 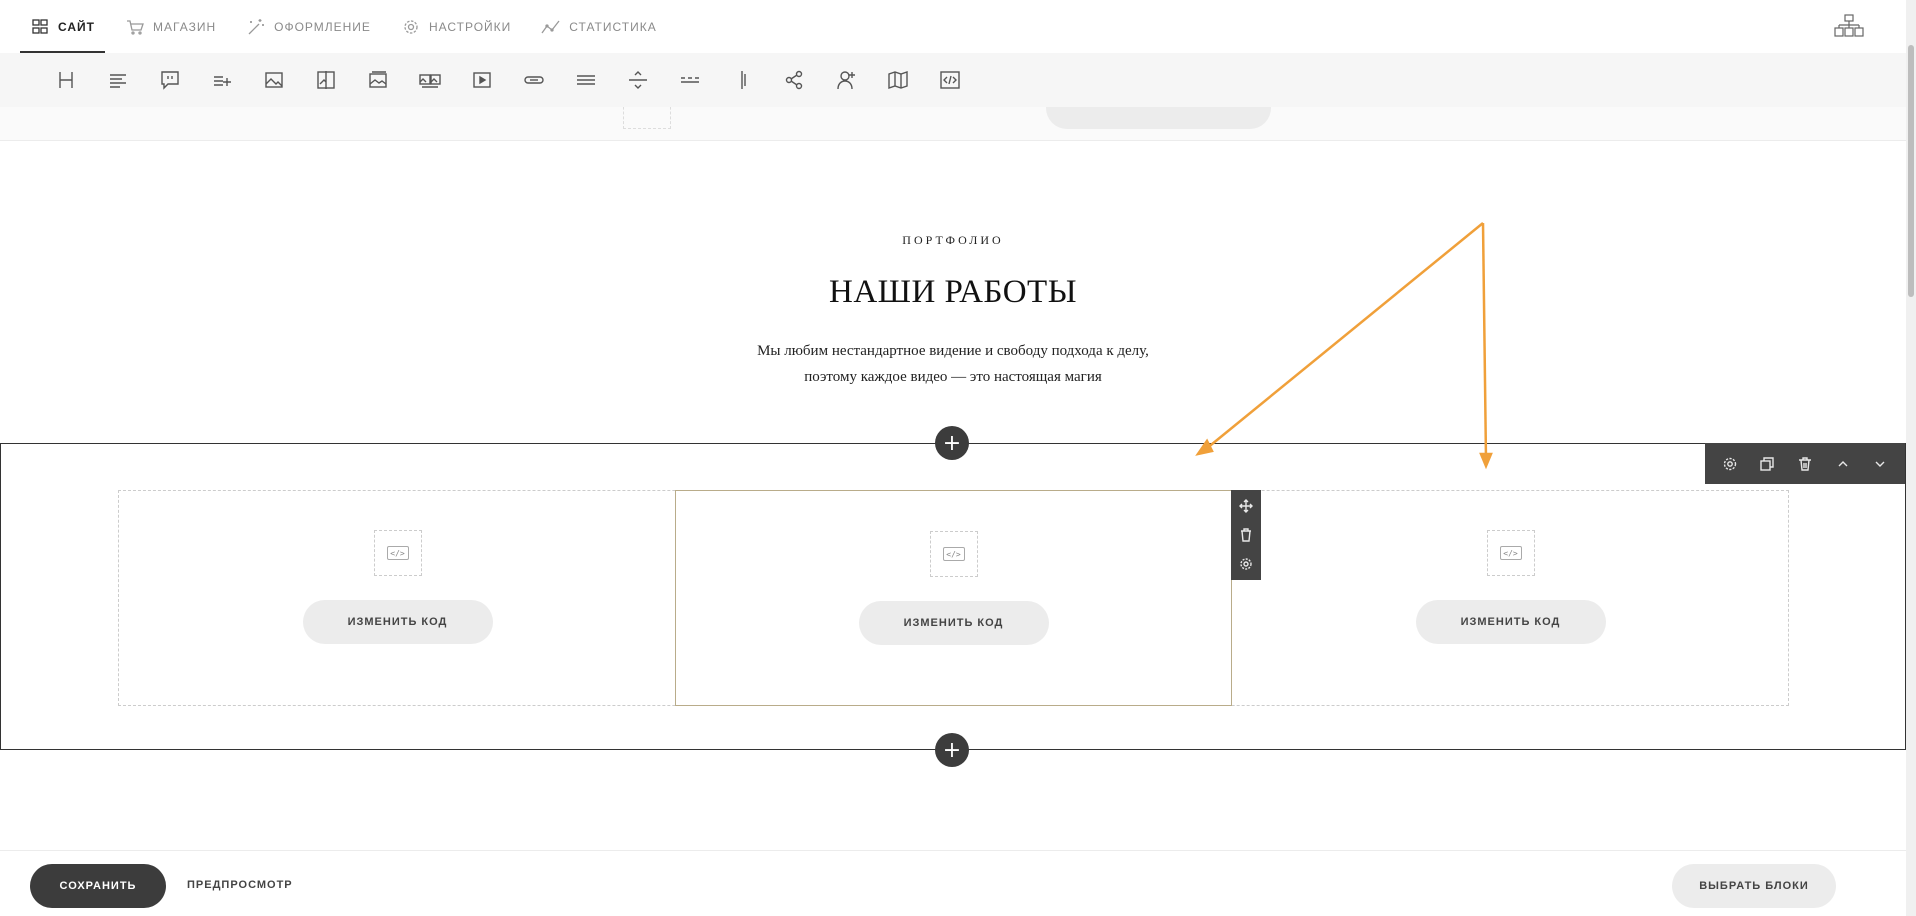 I want to click on copy-icon, so click(x=1767, y=464).